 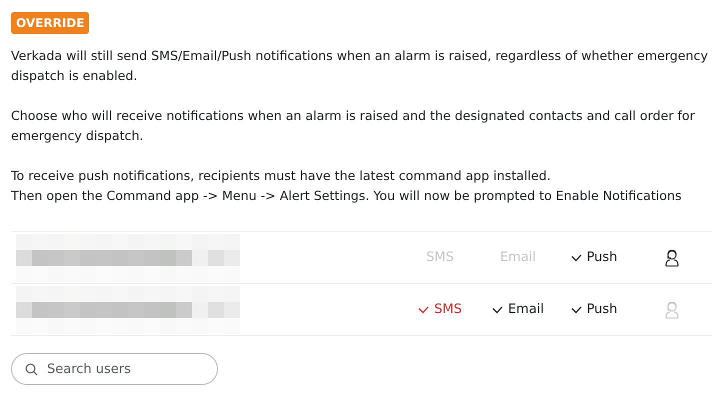 I want to click on info-text: To receive push notifications, recipients must have the latest command app installed., so click(x=281, y=176).